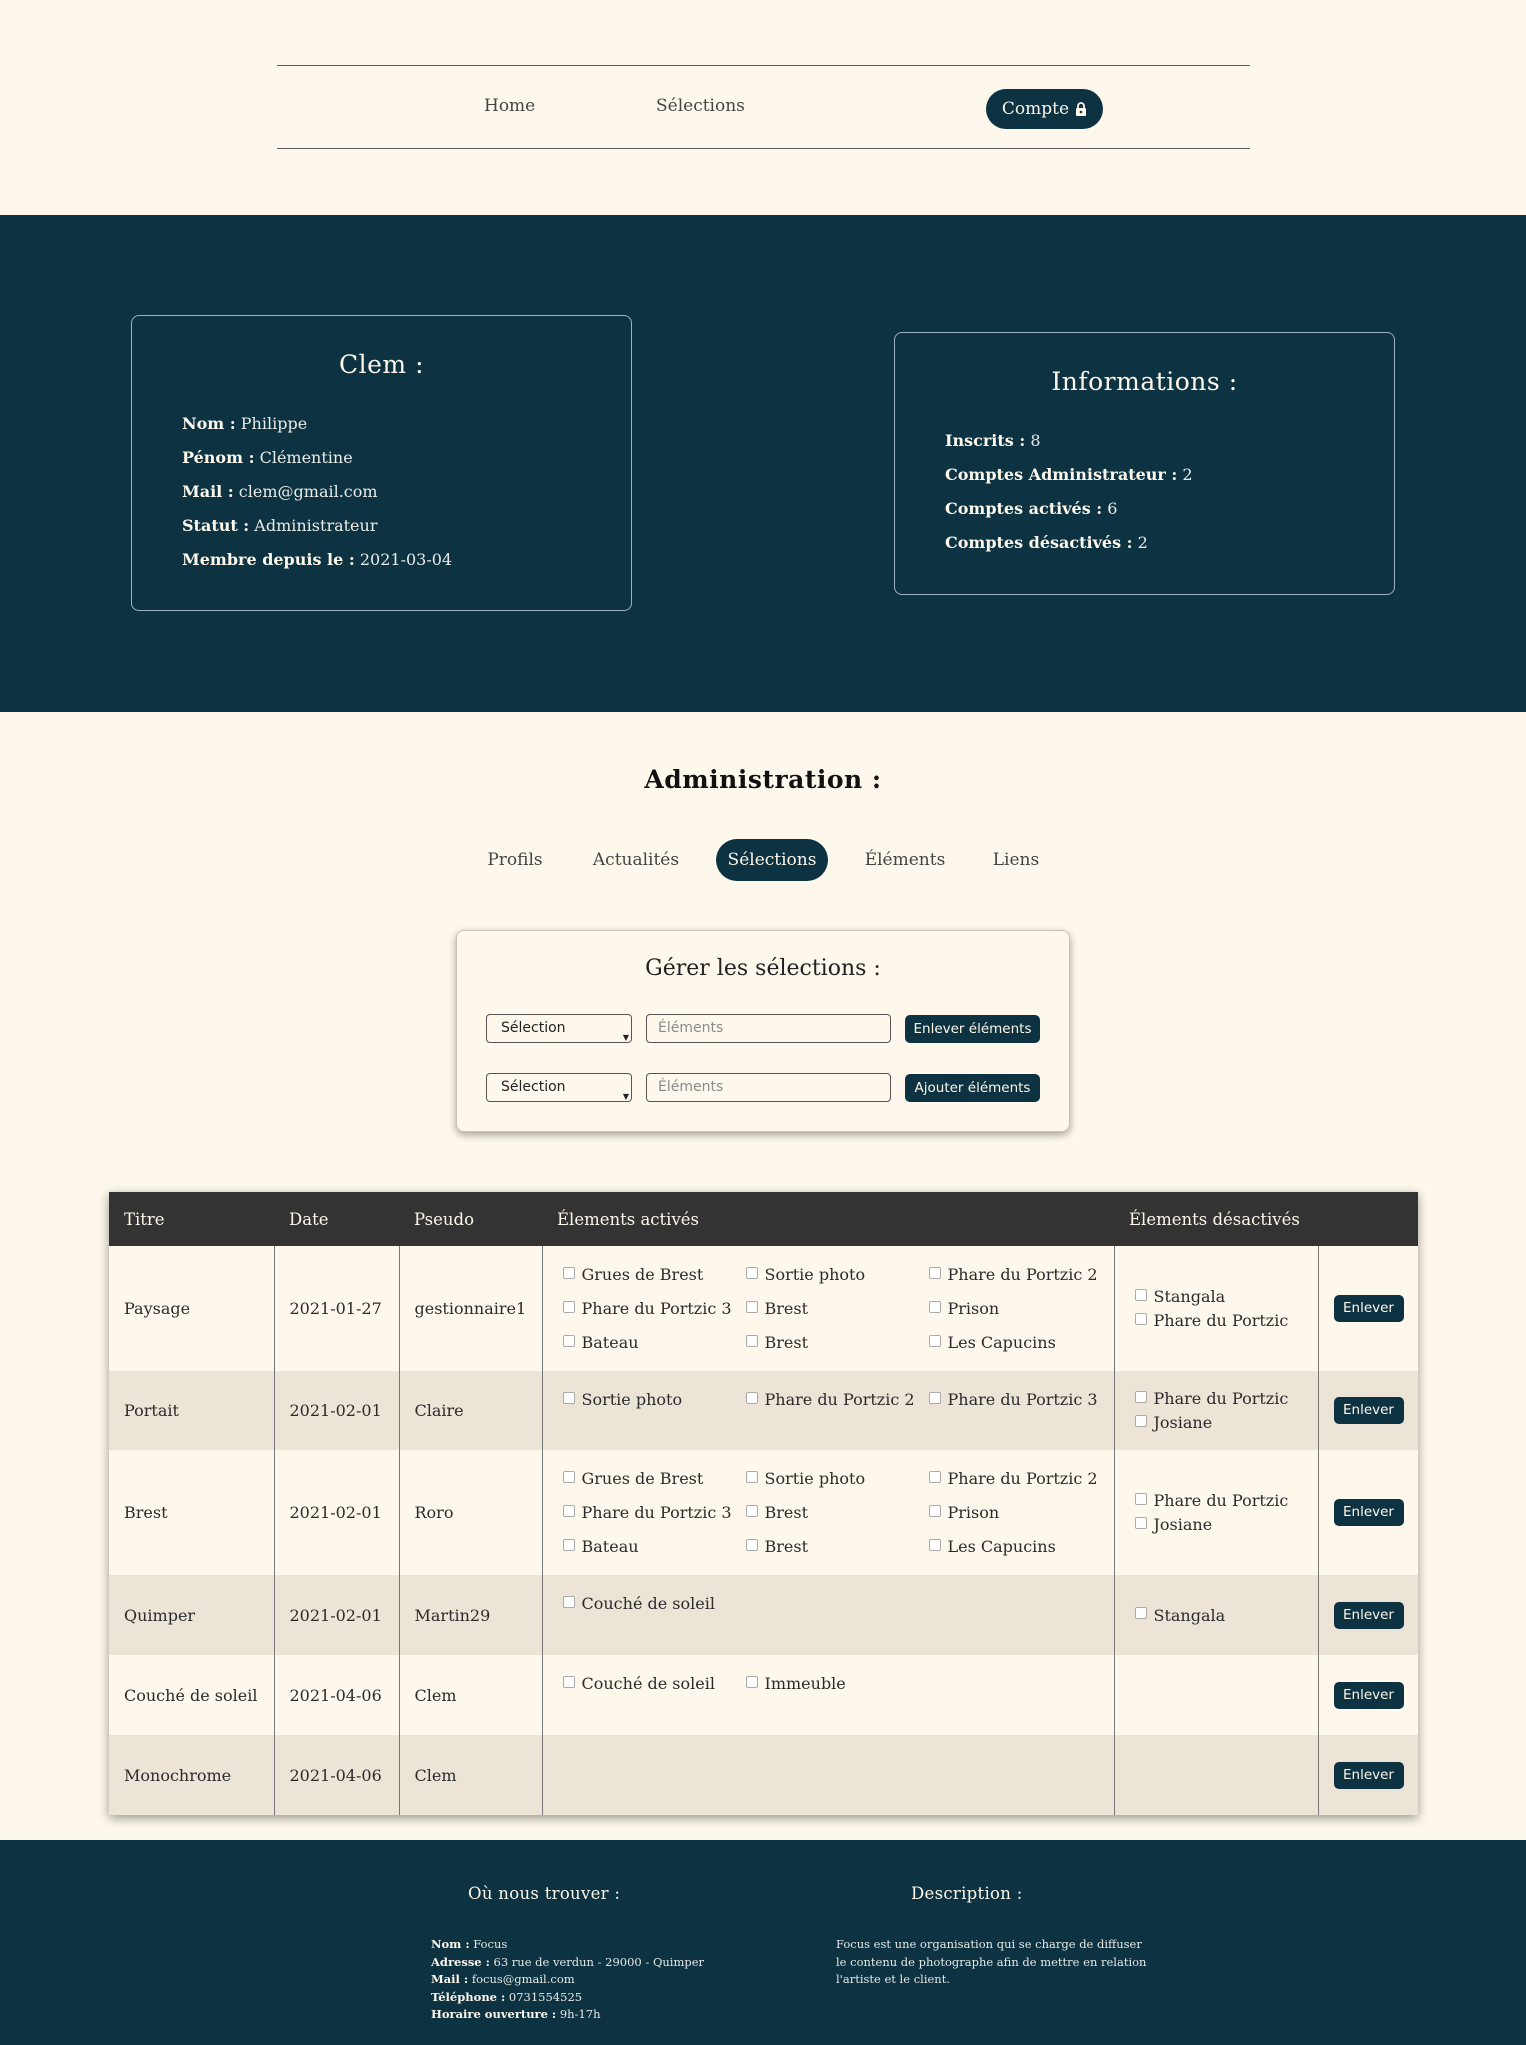 Image resolution: width=1526 pixels, height=2045 pixels. Describe the element at coordinates (610, 1546) in the screenshot. I see `element-label: Bateau` at that location.